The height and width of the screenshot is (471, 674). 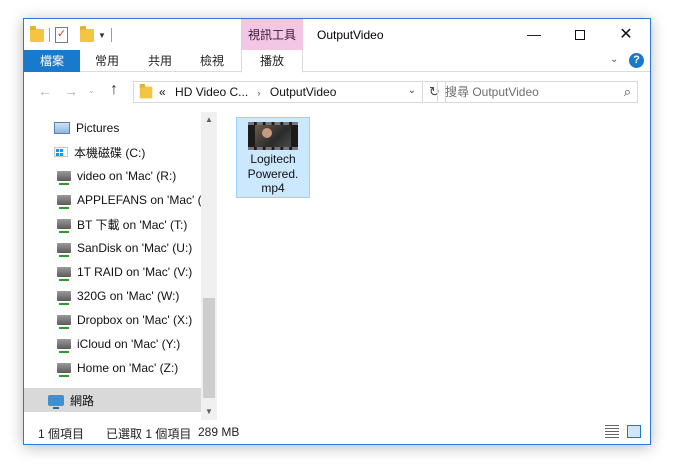 I want to click on address-bar: « HD Video C... › OutputVideo ⌄, so click(x=278, y=92).